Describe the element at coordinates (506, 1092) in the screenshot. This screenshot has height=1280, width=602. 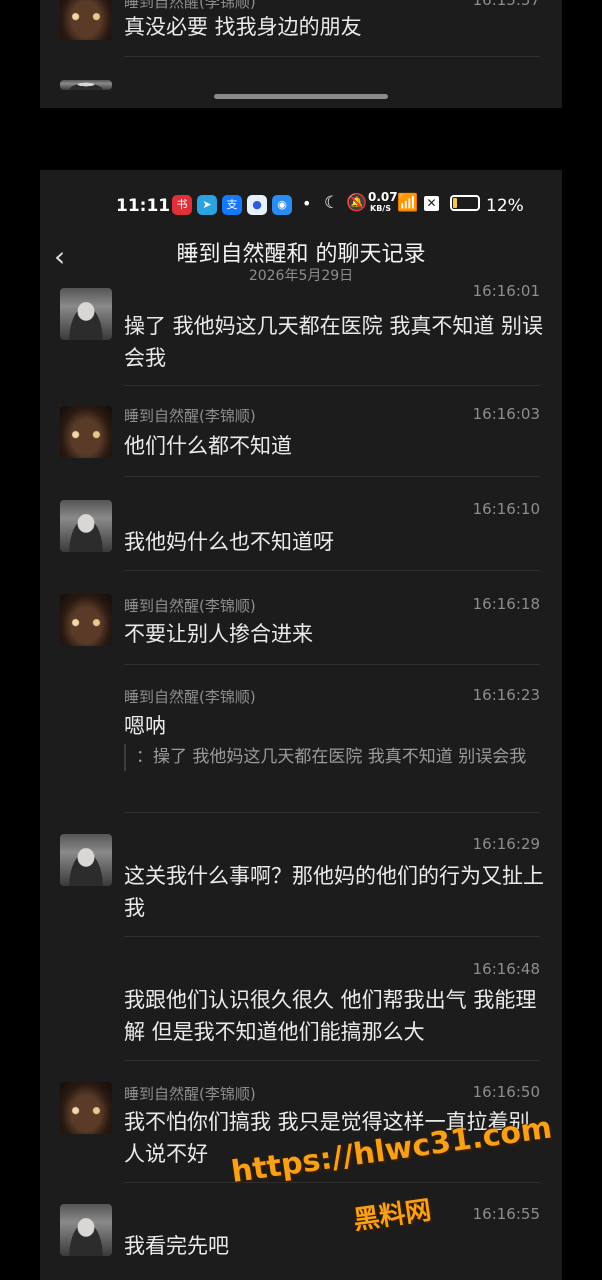
I see `message-time: 16:16:50` at that location.